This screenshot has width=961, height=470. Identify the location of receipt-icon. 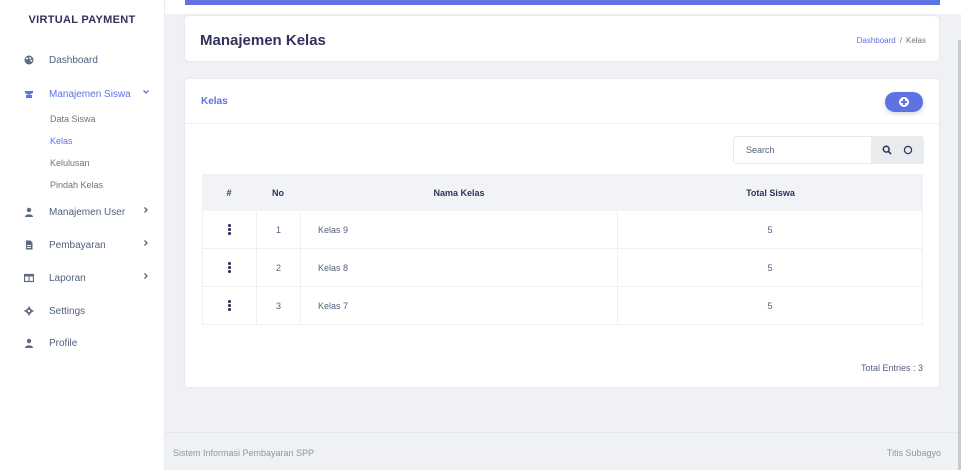
(29, 245).